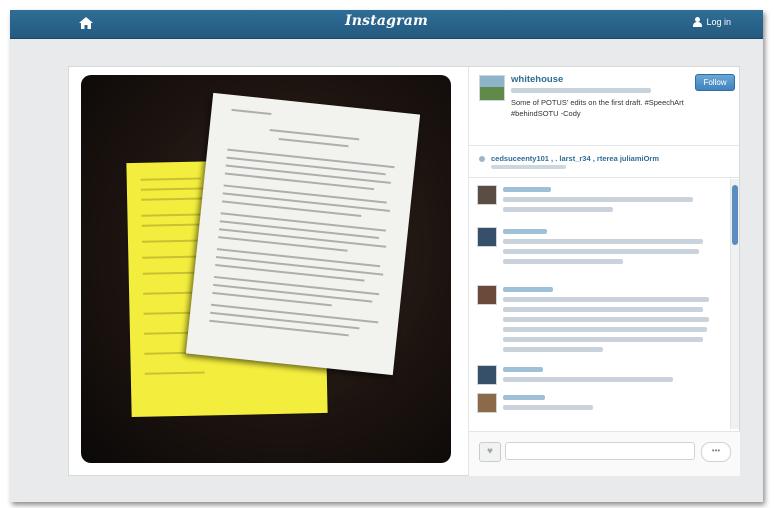  I want to click on likes-count-blurred, so click(528, 167).